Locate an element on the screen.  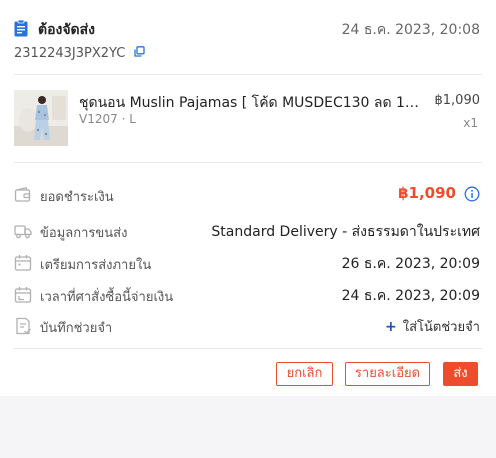
truck-icon is located at coordinates (23, 232).